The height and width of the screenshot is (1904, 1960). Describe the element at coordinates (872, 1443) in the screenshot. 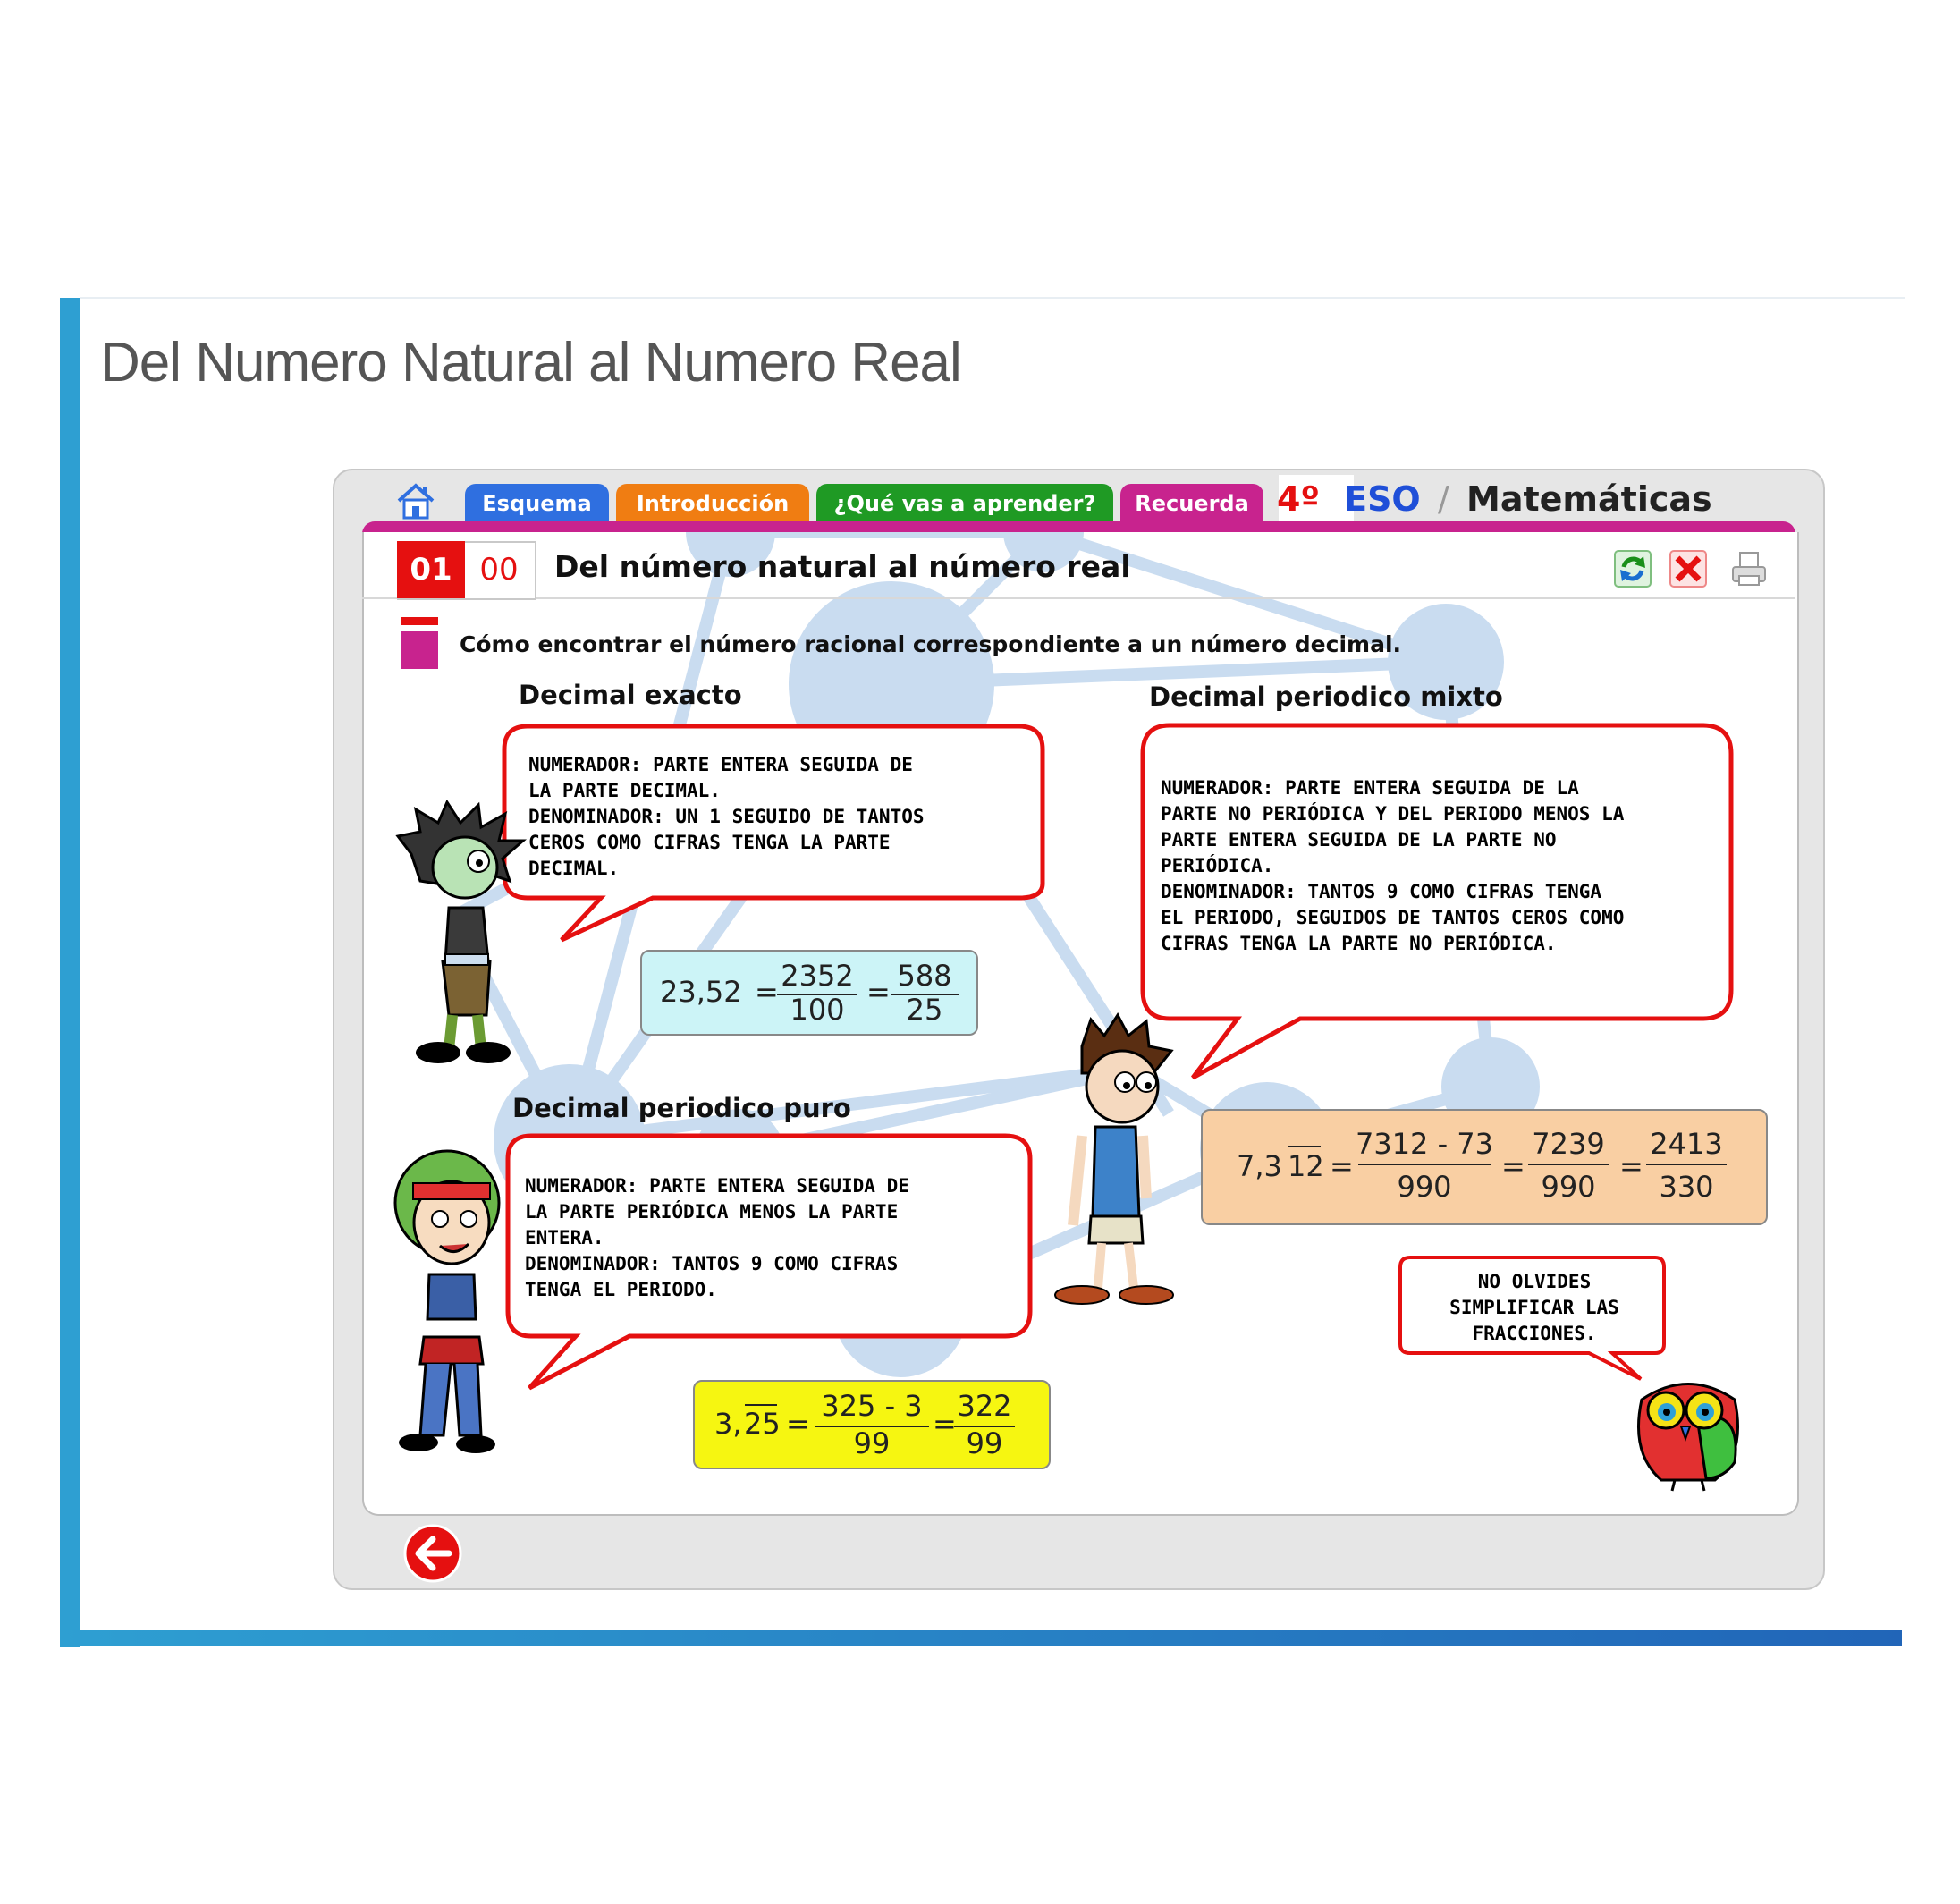

I see `eq-puro-d1: 99` at that location.